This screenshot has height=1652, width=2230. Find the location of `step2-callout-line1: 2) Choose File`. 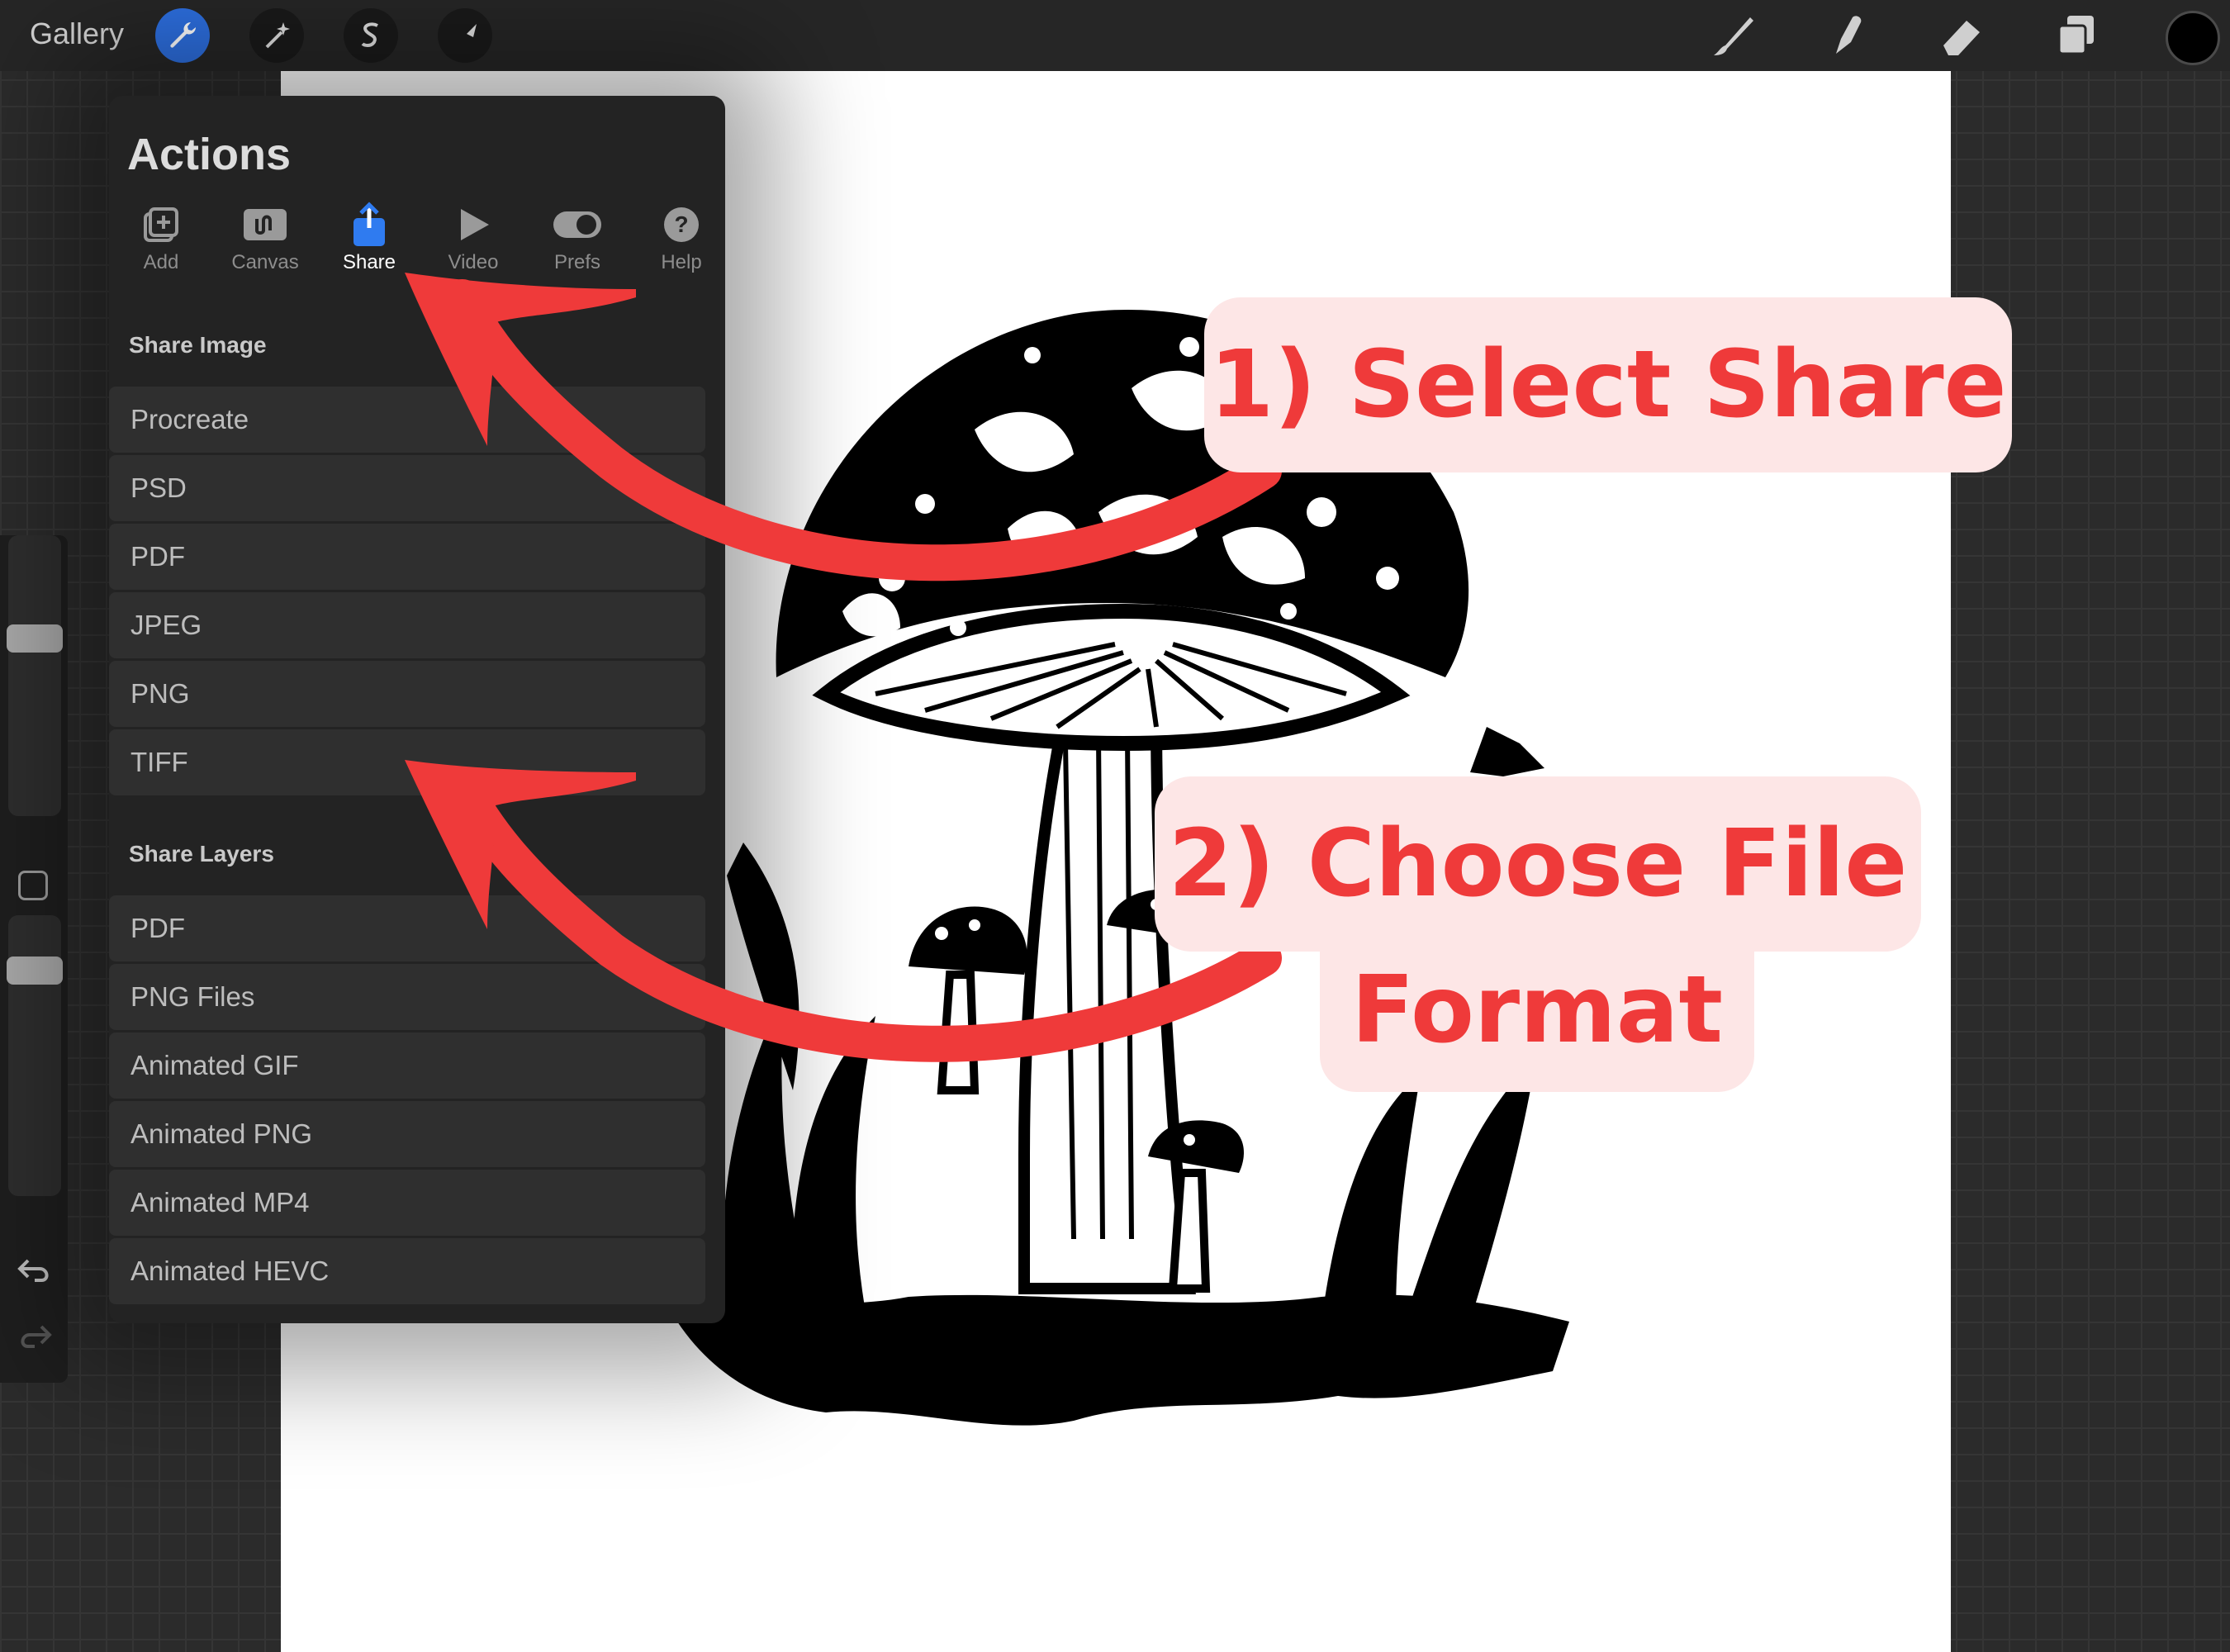

step2-callout-line1: 2) Choose File is located at coordinates (1538, 864).